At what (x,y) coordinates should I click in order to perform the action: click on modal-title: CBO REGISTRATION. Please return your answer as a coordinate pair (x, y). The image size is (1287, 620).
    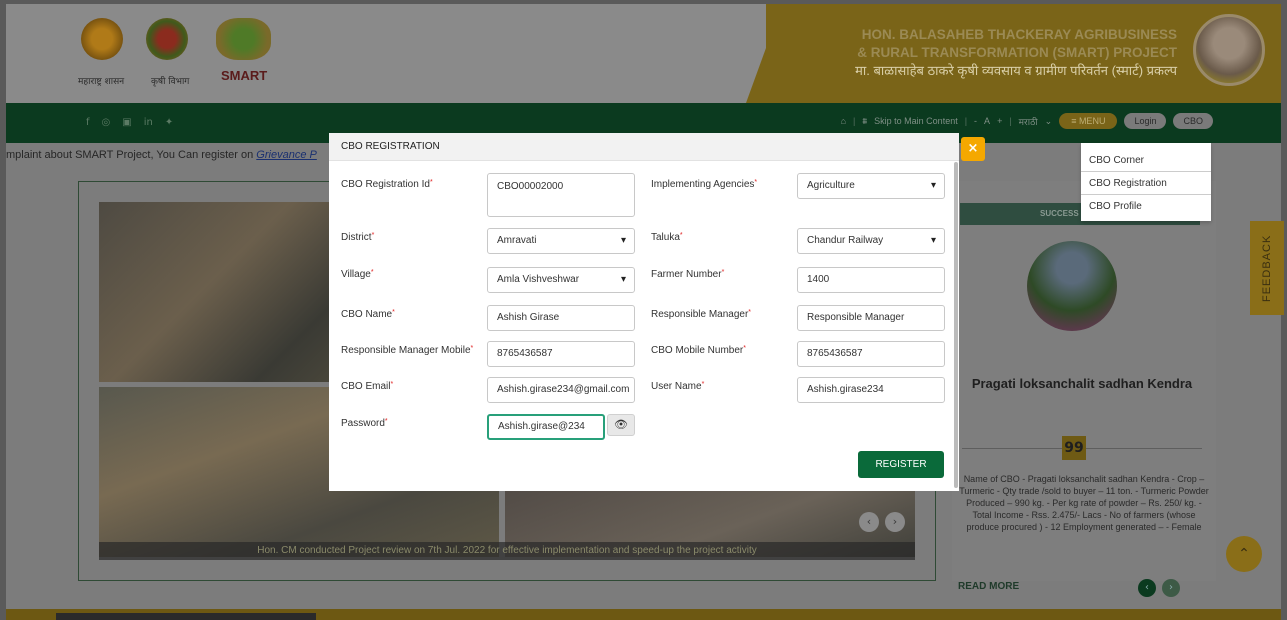
    Looking at the image, I should click on (644, 147).